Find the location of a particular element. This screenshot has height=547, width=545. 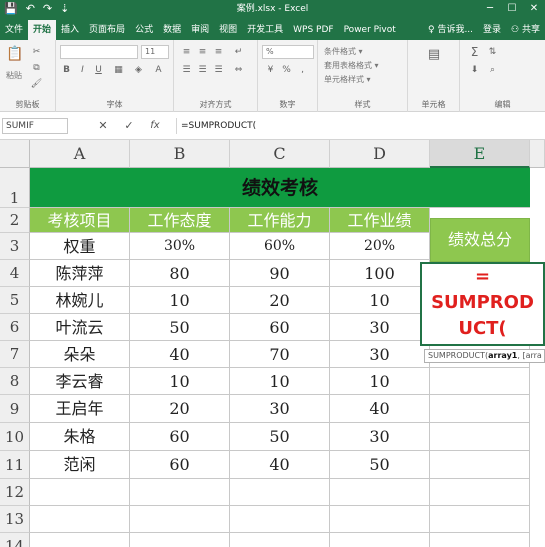

row-header-7: 7 is located at coordinates (15, 354).